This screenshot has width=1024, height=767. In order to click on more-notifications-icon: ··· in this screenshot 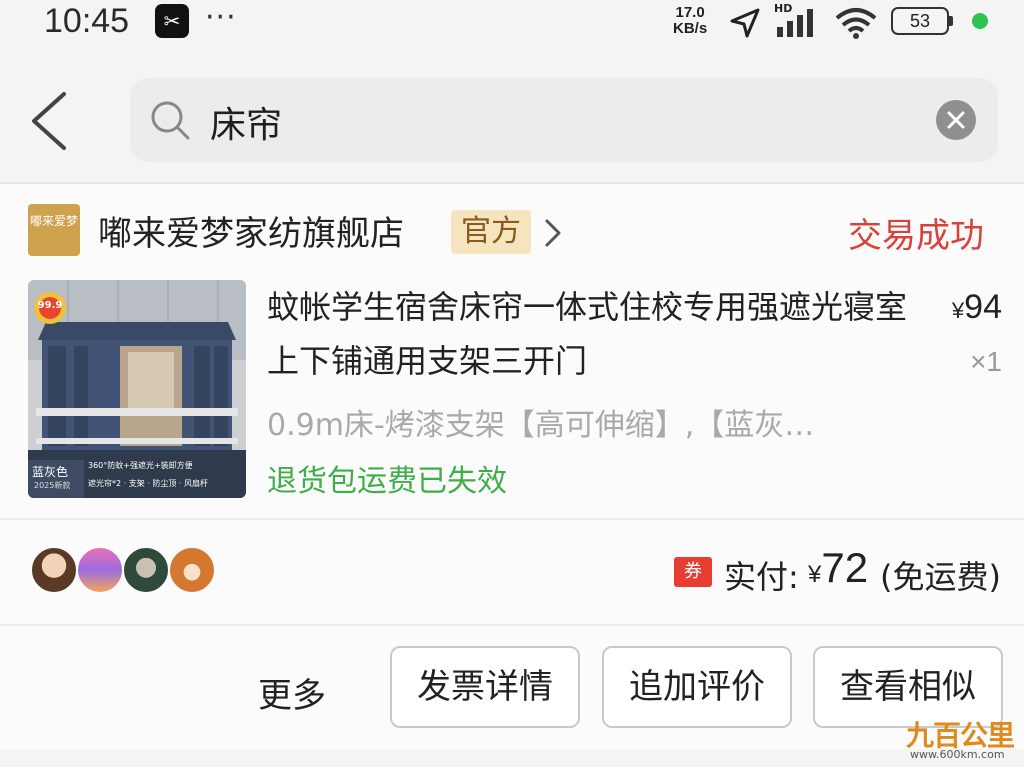, I will do `click(221, 17)`.